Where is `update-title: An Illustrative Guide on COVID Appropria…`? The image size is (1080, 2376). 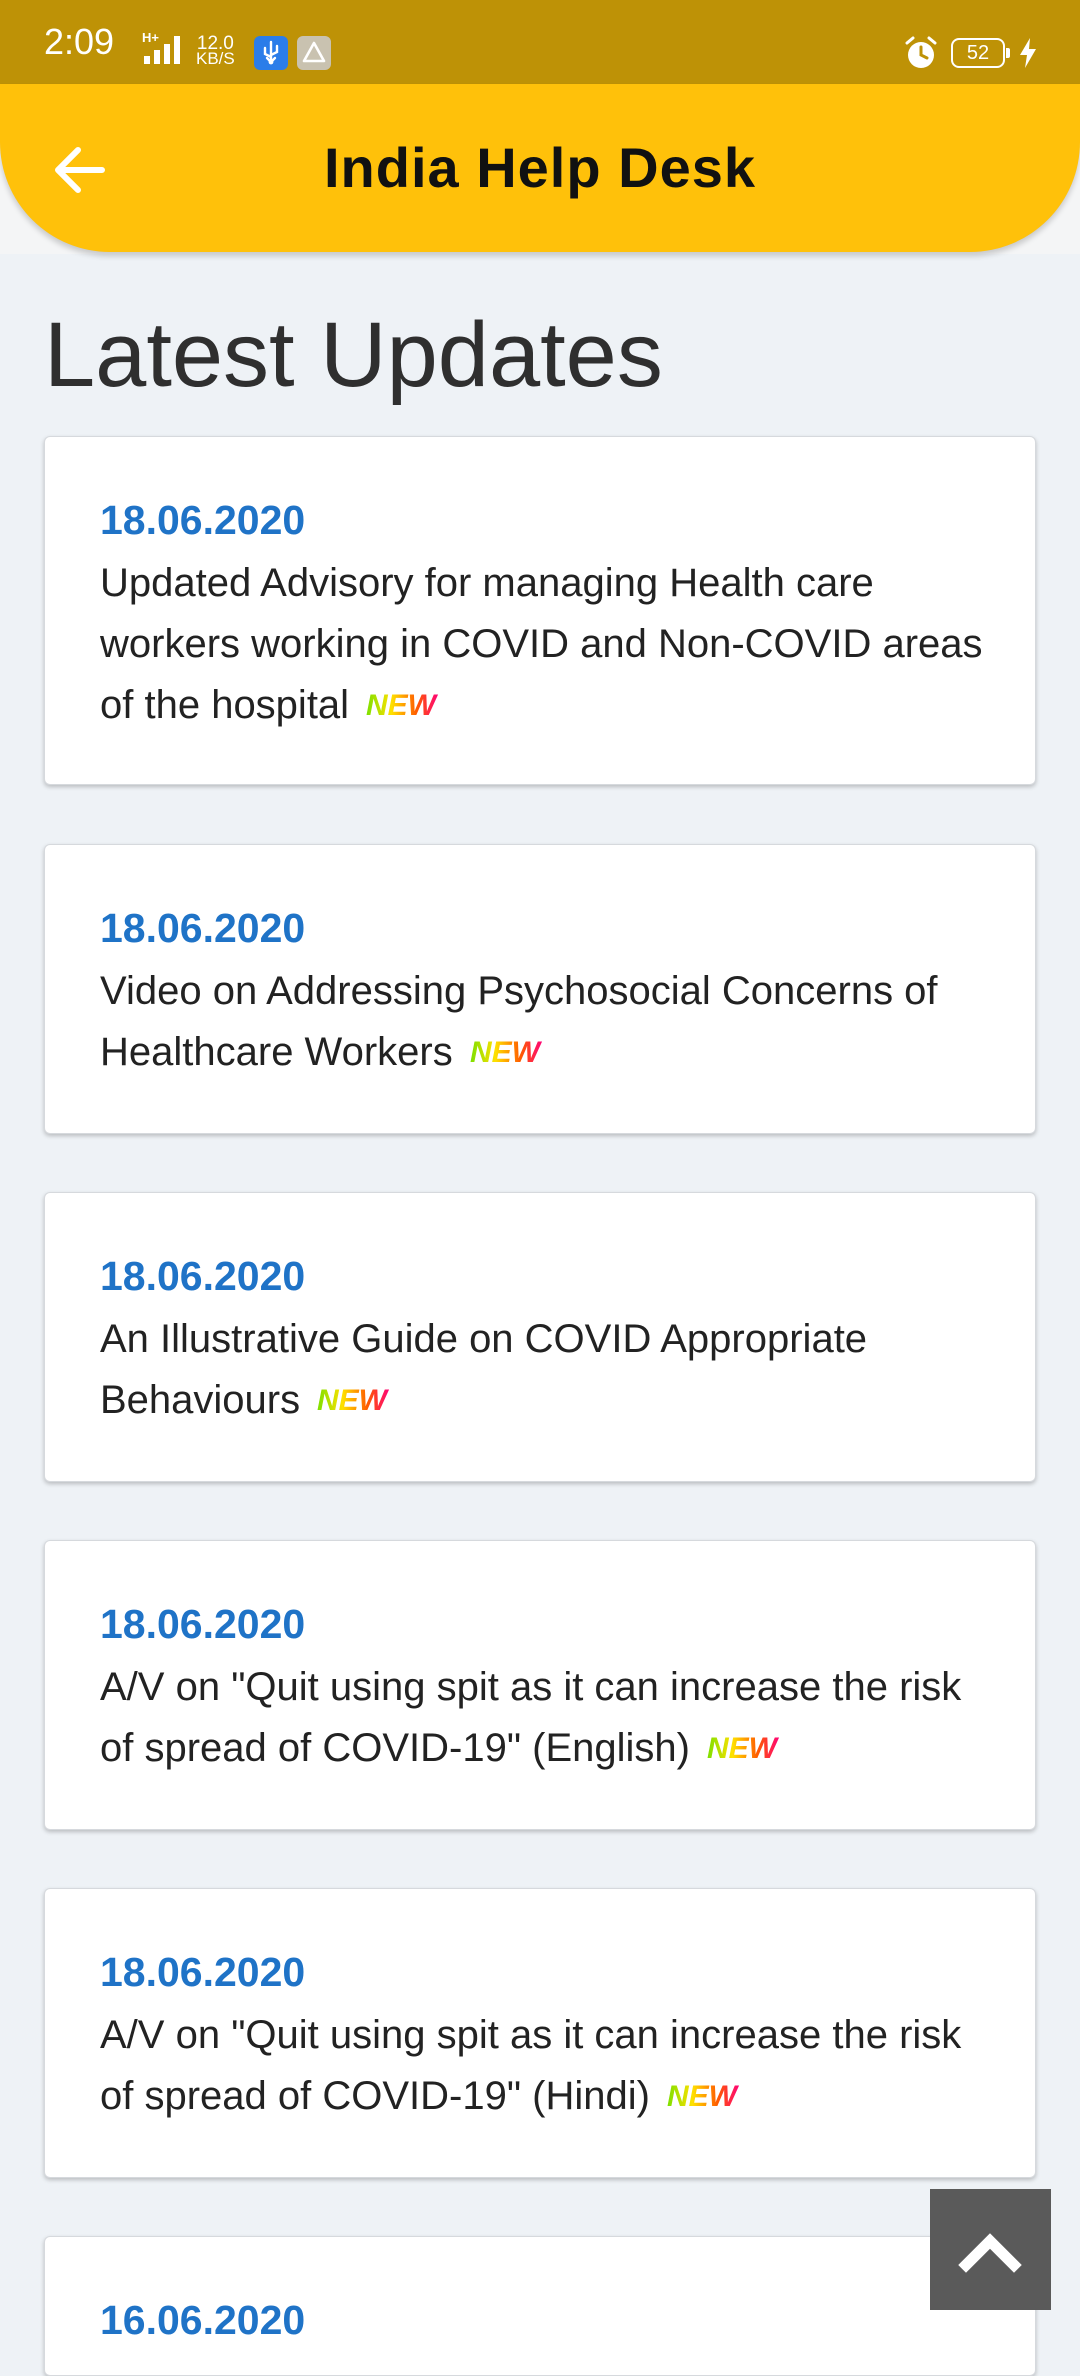
update-title: An Illustrative Guide on COVID Appropria… is located at coordinates (484, 1369).